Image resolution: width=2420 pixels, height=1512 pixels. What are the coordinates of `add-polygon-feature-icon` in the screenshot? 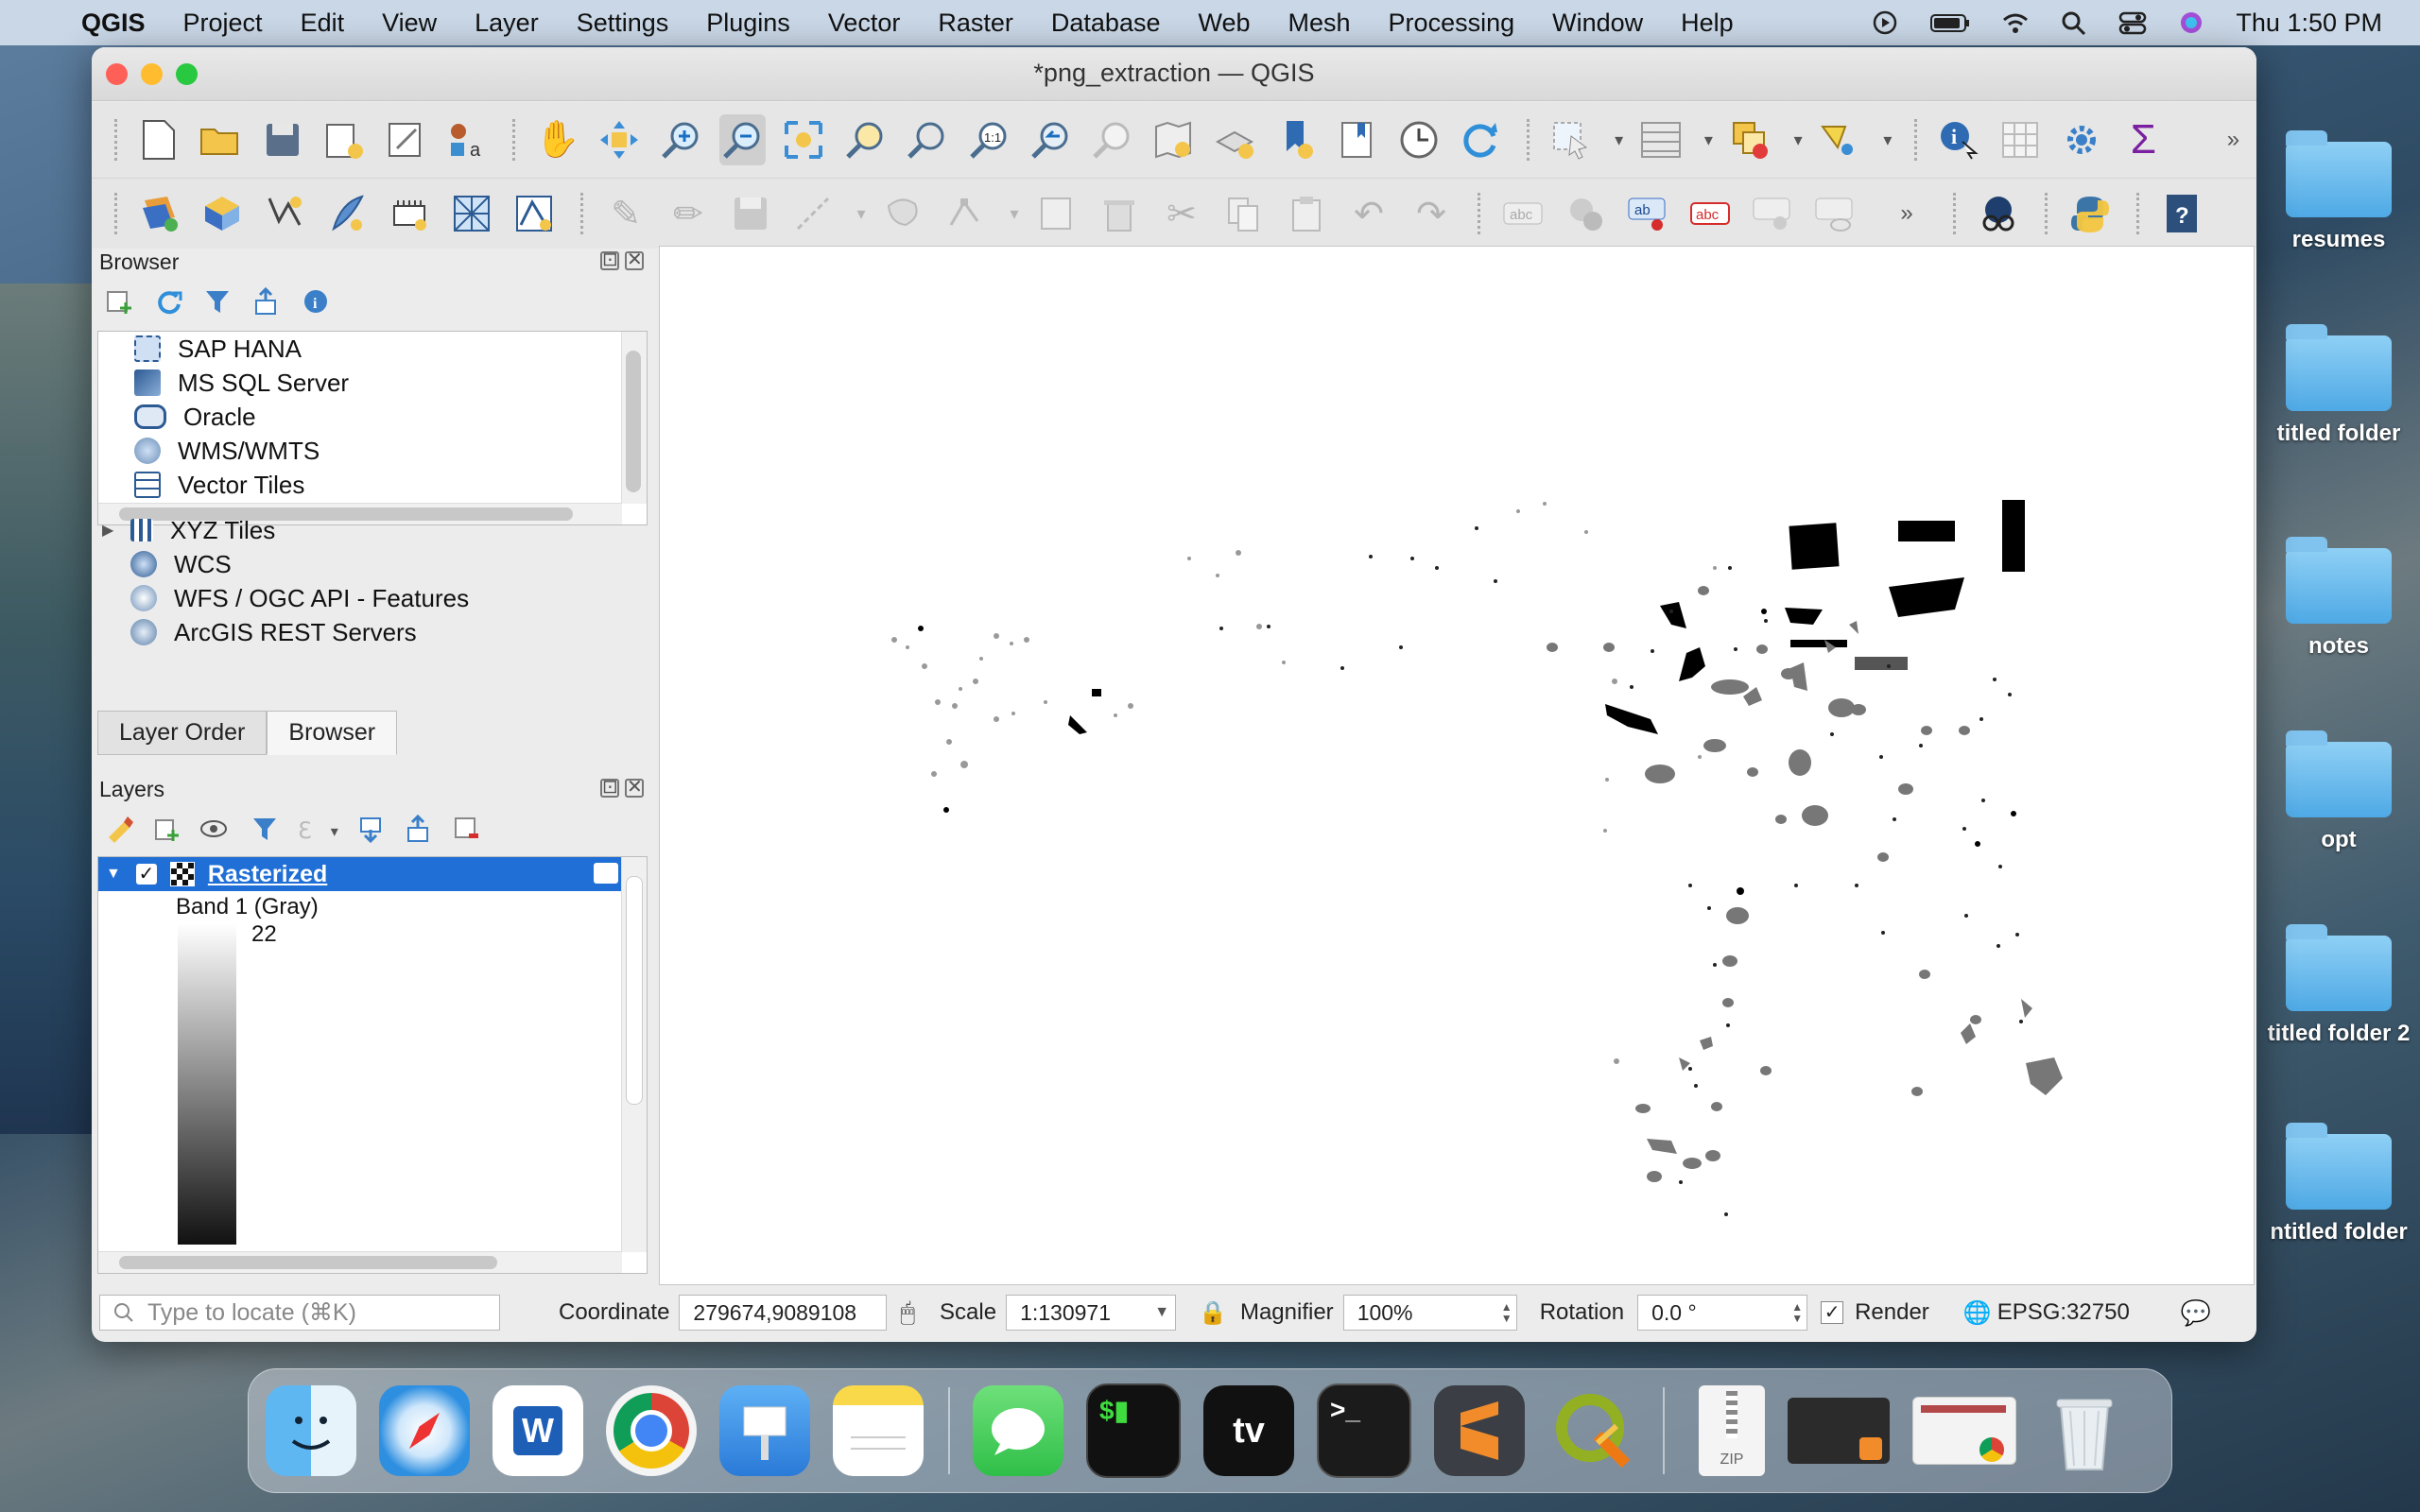 It's located at (903, 213).